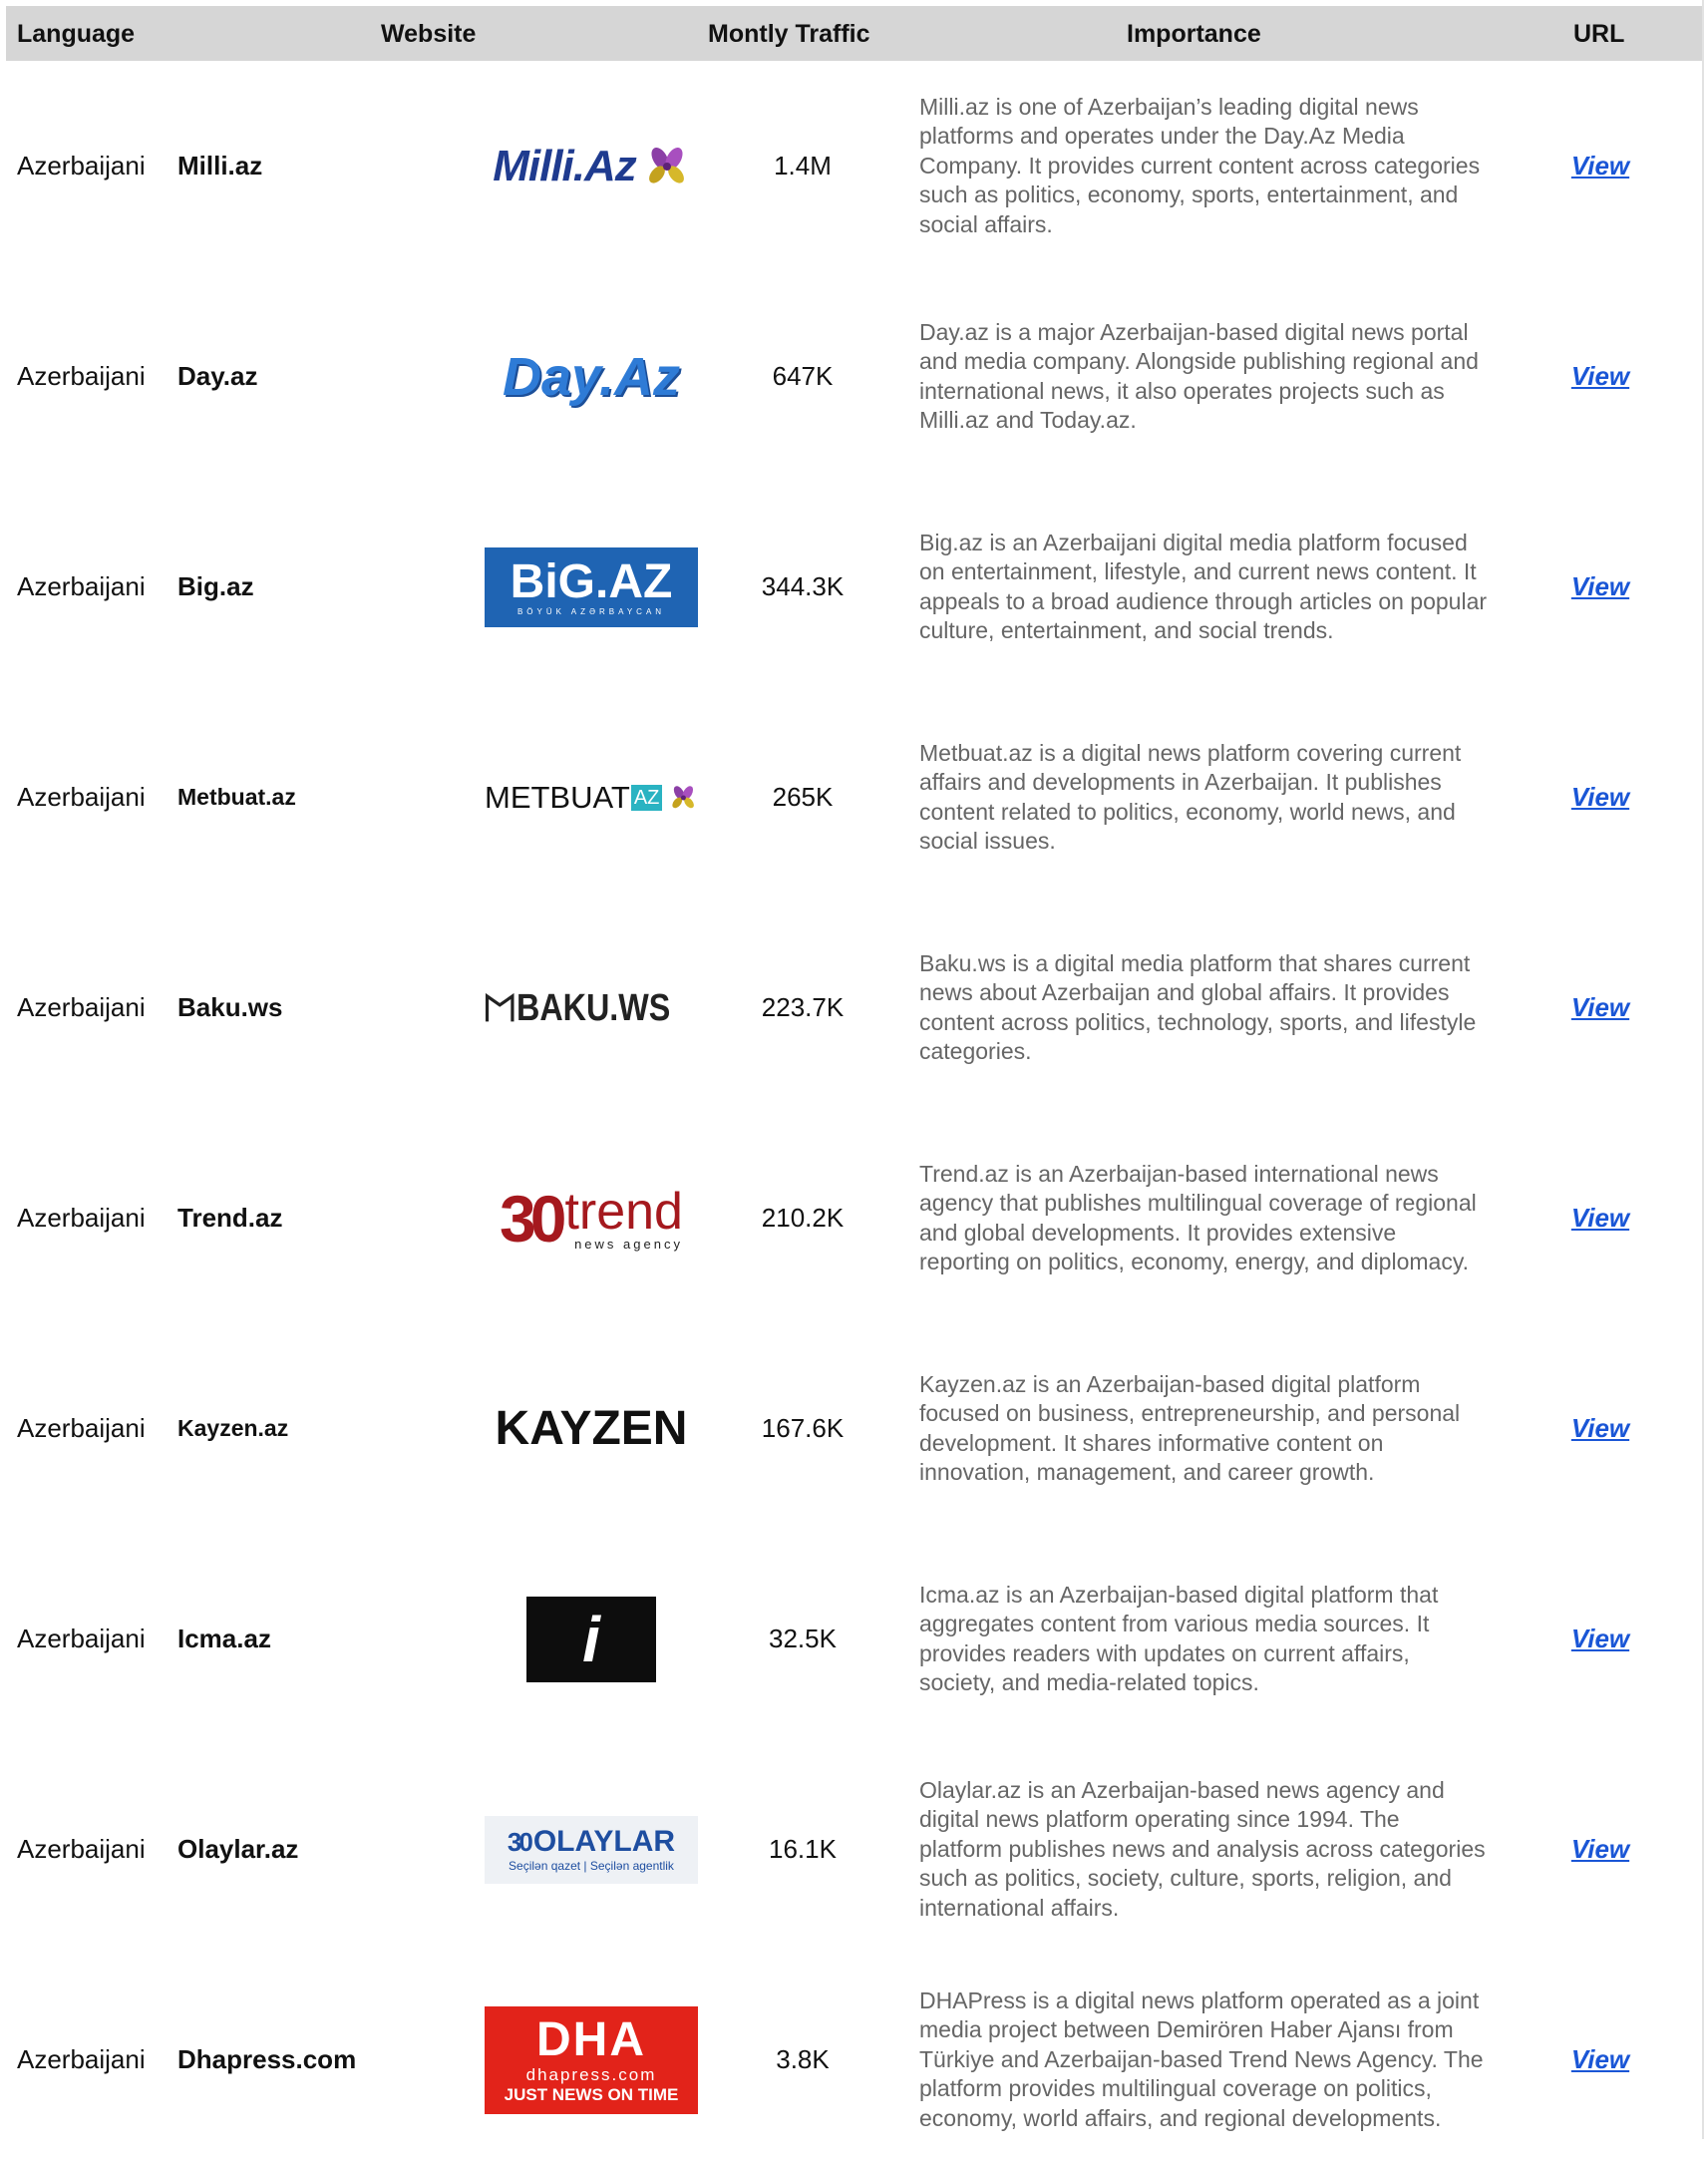 This screenshot has height=2165, width=1708. I want to click on website-name: Baku.ws, so click(230, 1007).